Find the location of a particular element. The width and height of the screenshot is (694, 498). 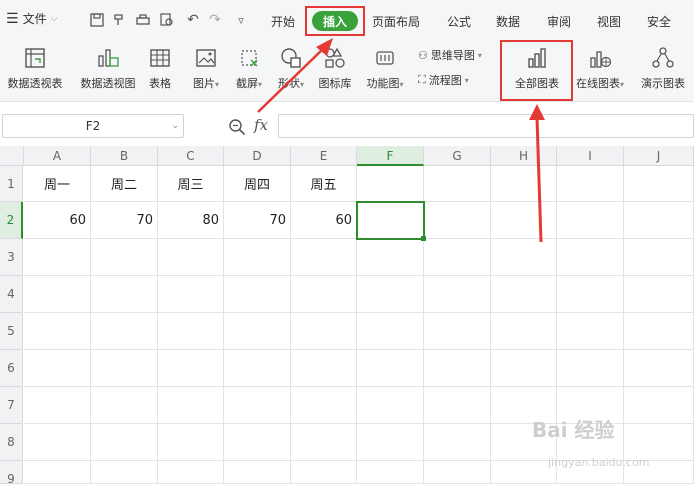

table-cell: 周四 is located at coordinates (257, 184).